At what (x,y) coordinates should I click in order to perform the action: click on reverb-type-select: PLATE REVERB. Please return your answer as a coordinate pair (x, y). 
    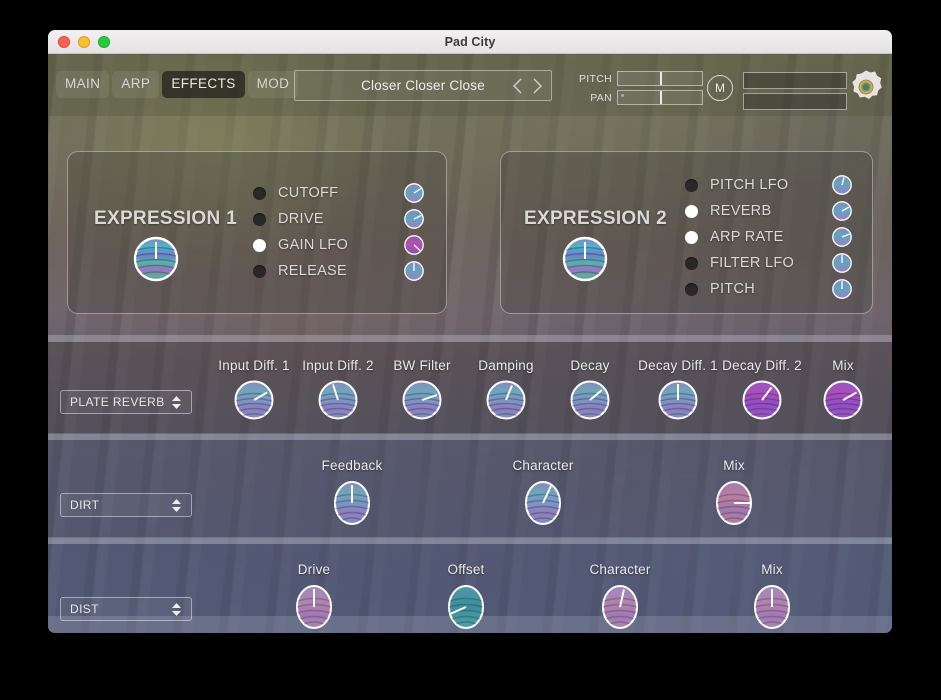
    Looking at the image, I should click on (126, 402).